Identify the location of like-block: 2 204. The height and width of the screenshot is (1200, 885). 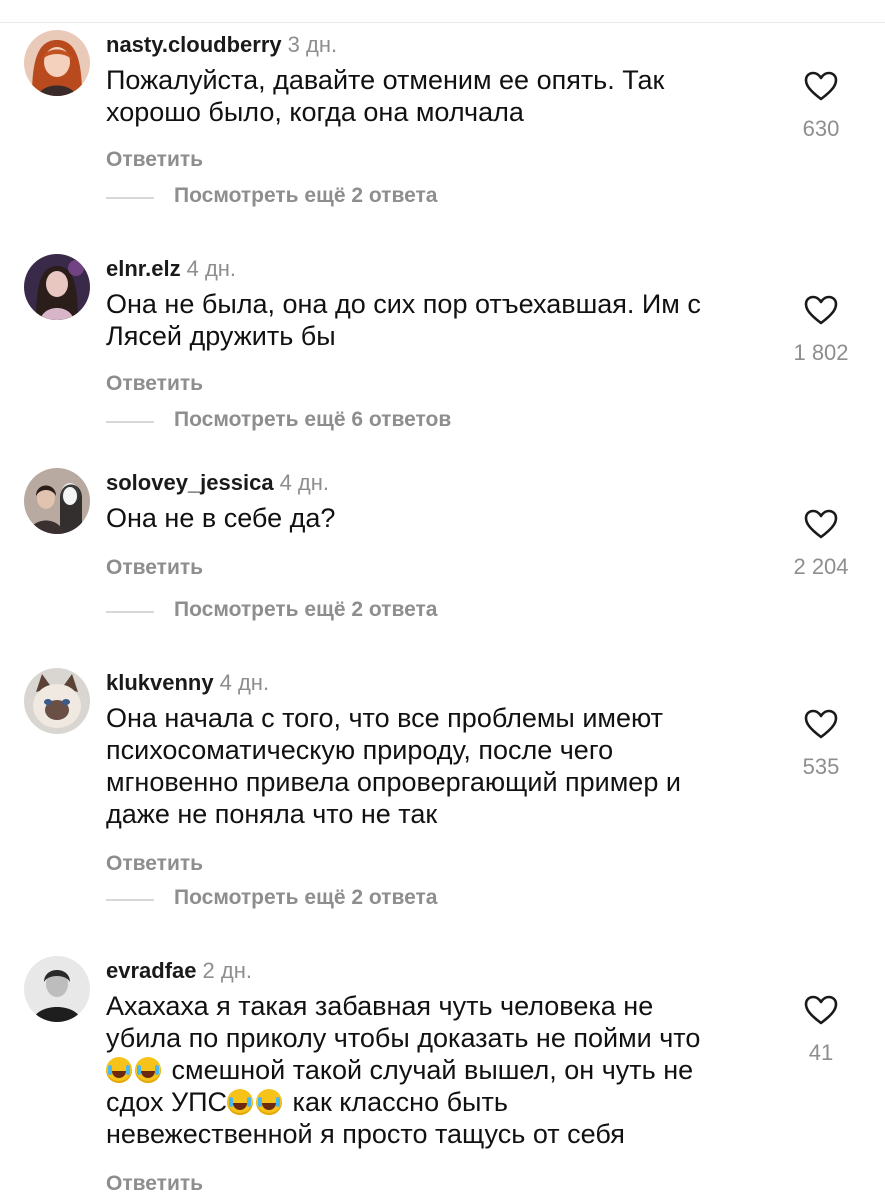
(821, 544).